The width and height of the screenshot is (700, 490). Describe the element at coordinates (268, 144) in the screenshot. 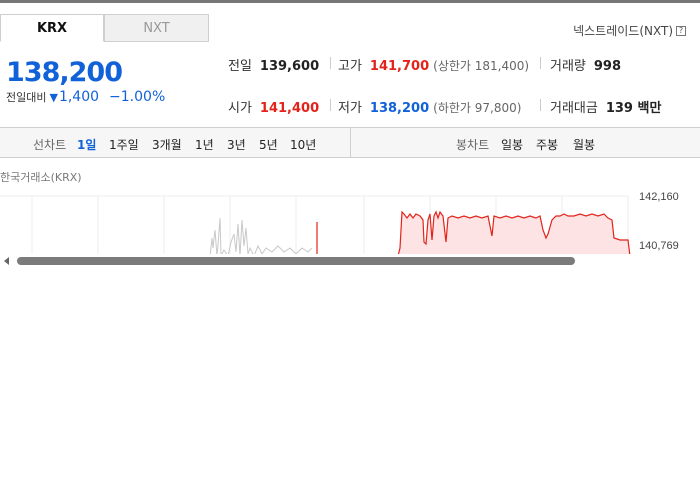

I see `period-5y: 5년` at that location.